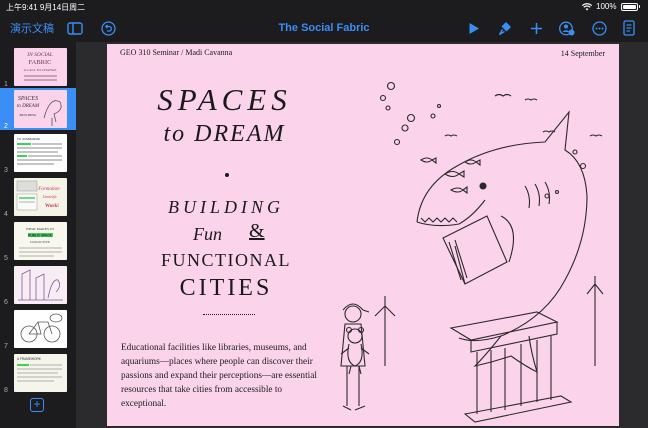  I want to click on collaborate-icon, so click(567, 28).